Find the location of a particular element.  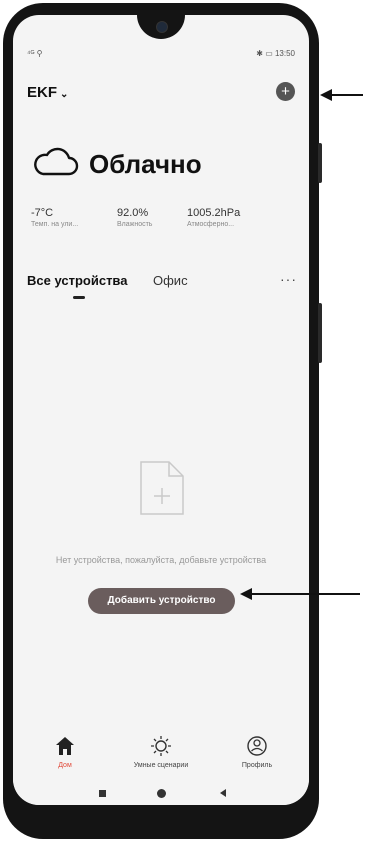

home-selector: EKF ⌄ is located at coordinates (47, 92).